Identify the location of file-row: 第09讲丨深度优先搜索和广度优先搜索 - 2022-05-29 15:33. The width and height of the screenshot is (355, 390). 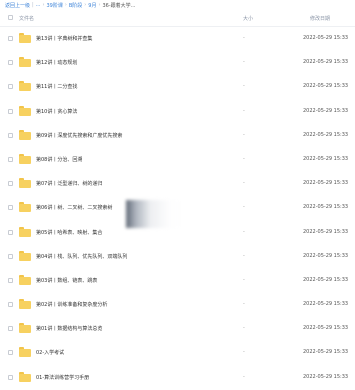
(177, 136).